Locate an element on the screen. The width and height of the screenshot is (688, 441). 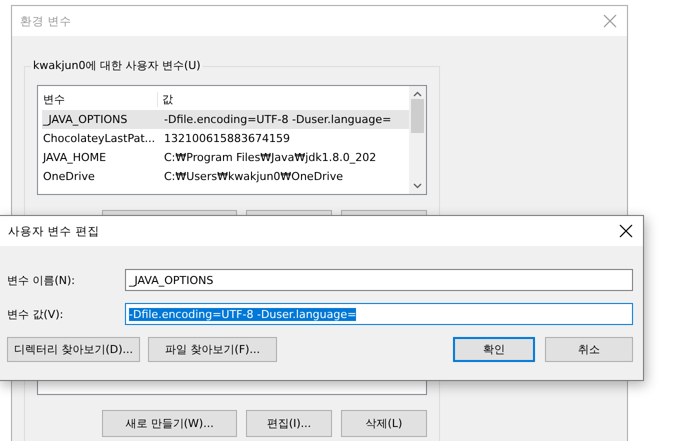
table-cell-text: _JAVA_OPTIONS is located at coordinates (85, 119).